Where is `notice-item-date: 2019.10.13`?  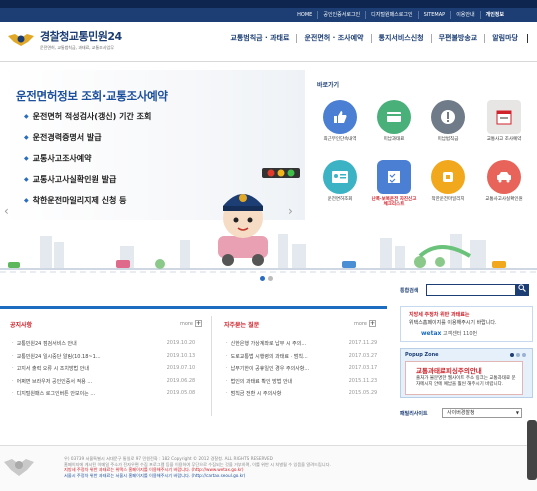 notice-item-date: 2019.10.13 is located at coordinates (181, 355).